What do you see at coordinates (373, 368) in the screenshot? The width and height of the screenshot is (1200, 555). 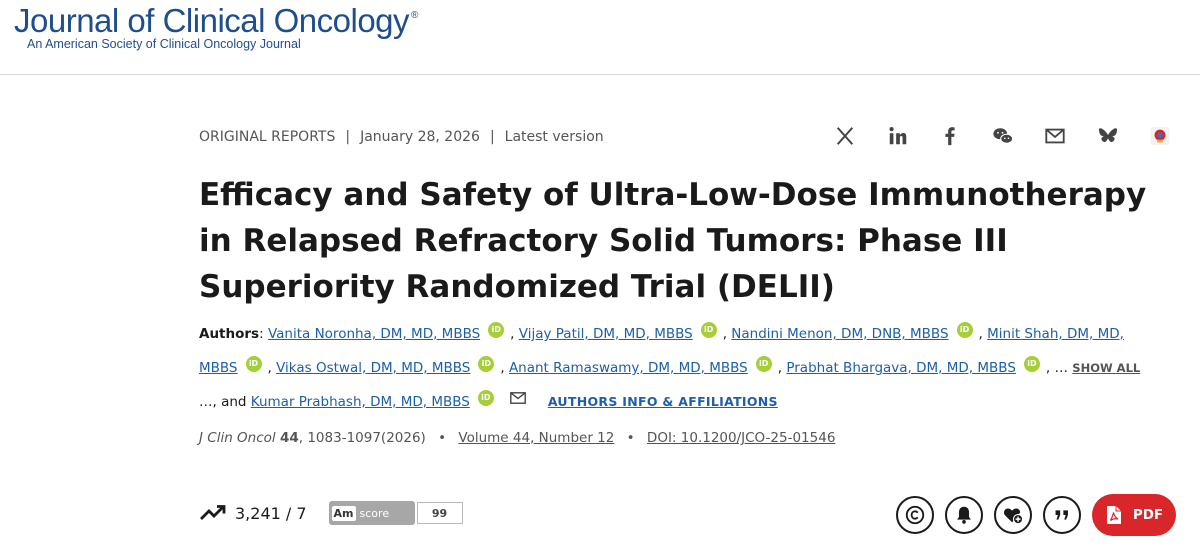 I see `author-link: Vikas Ostwal, DM, MD, MBBS` at bounding box center [373, 368].